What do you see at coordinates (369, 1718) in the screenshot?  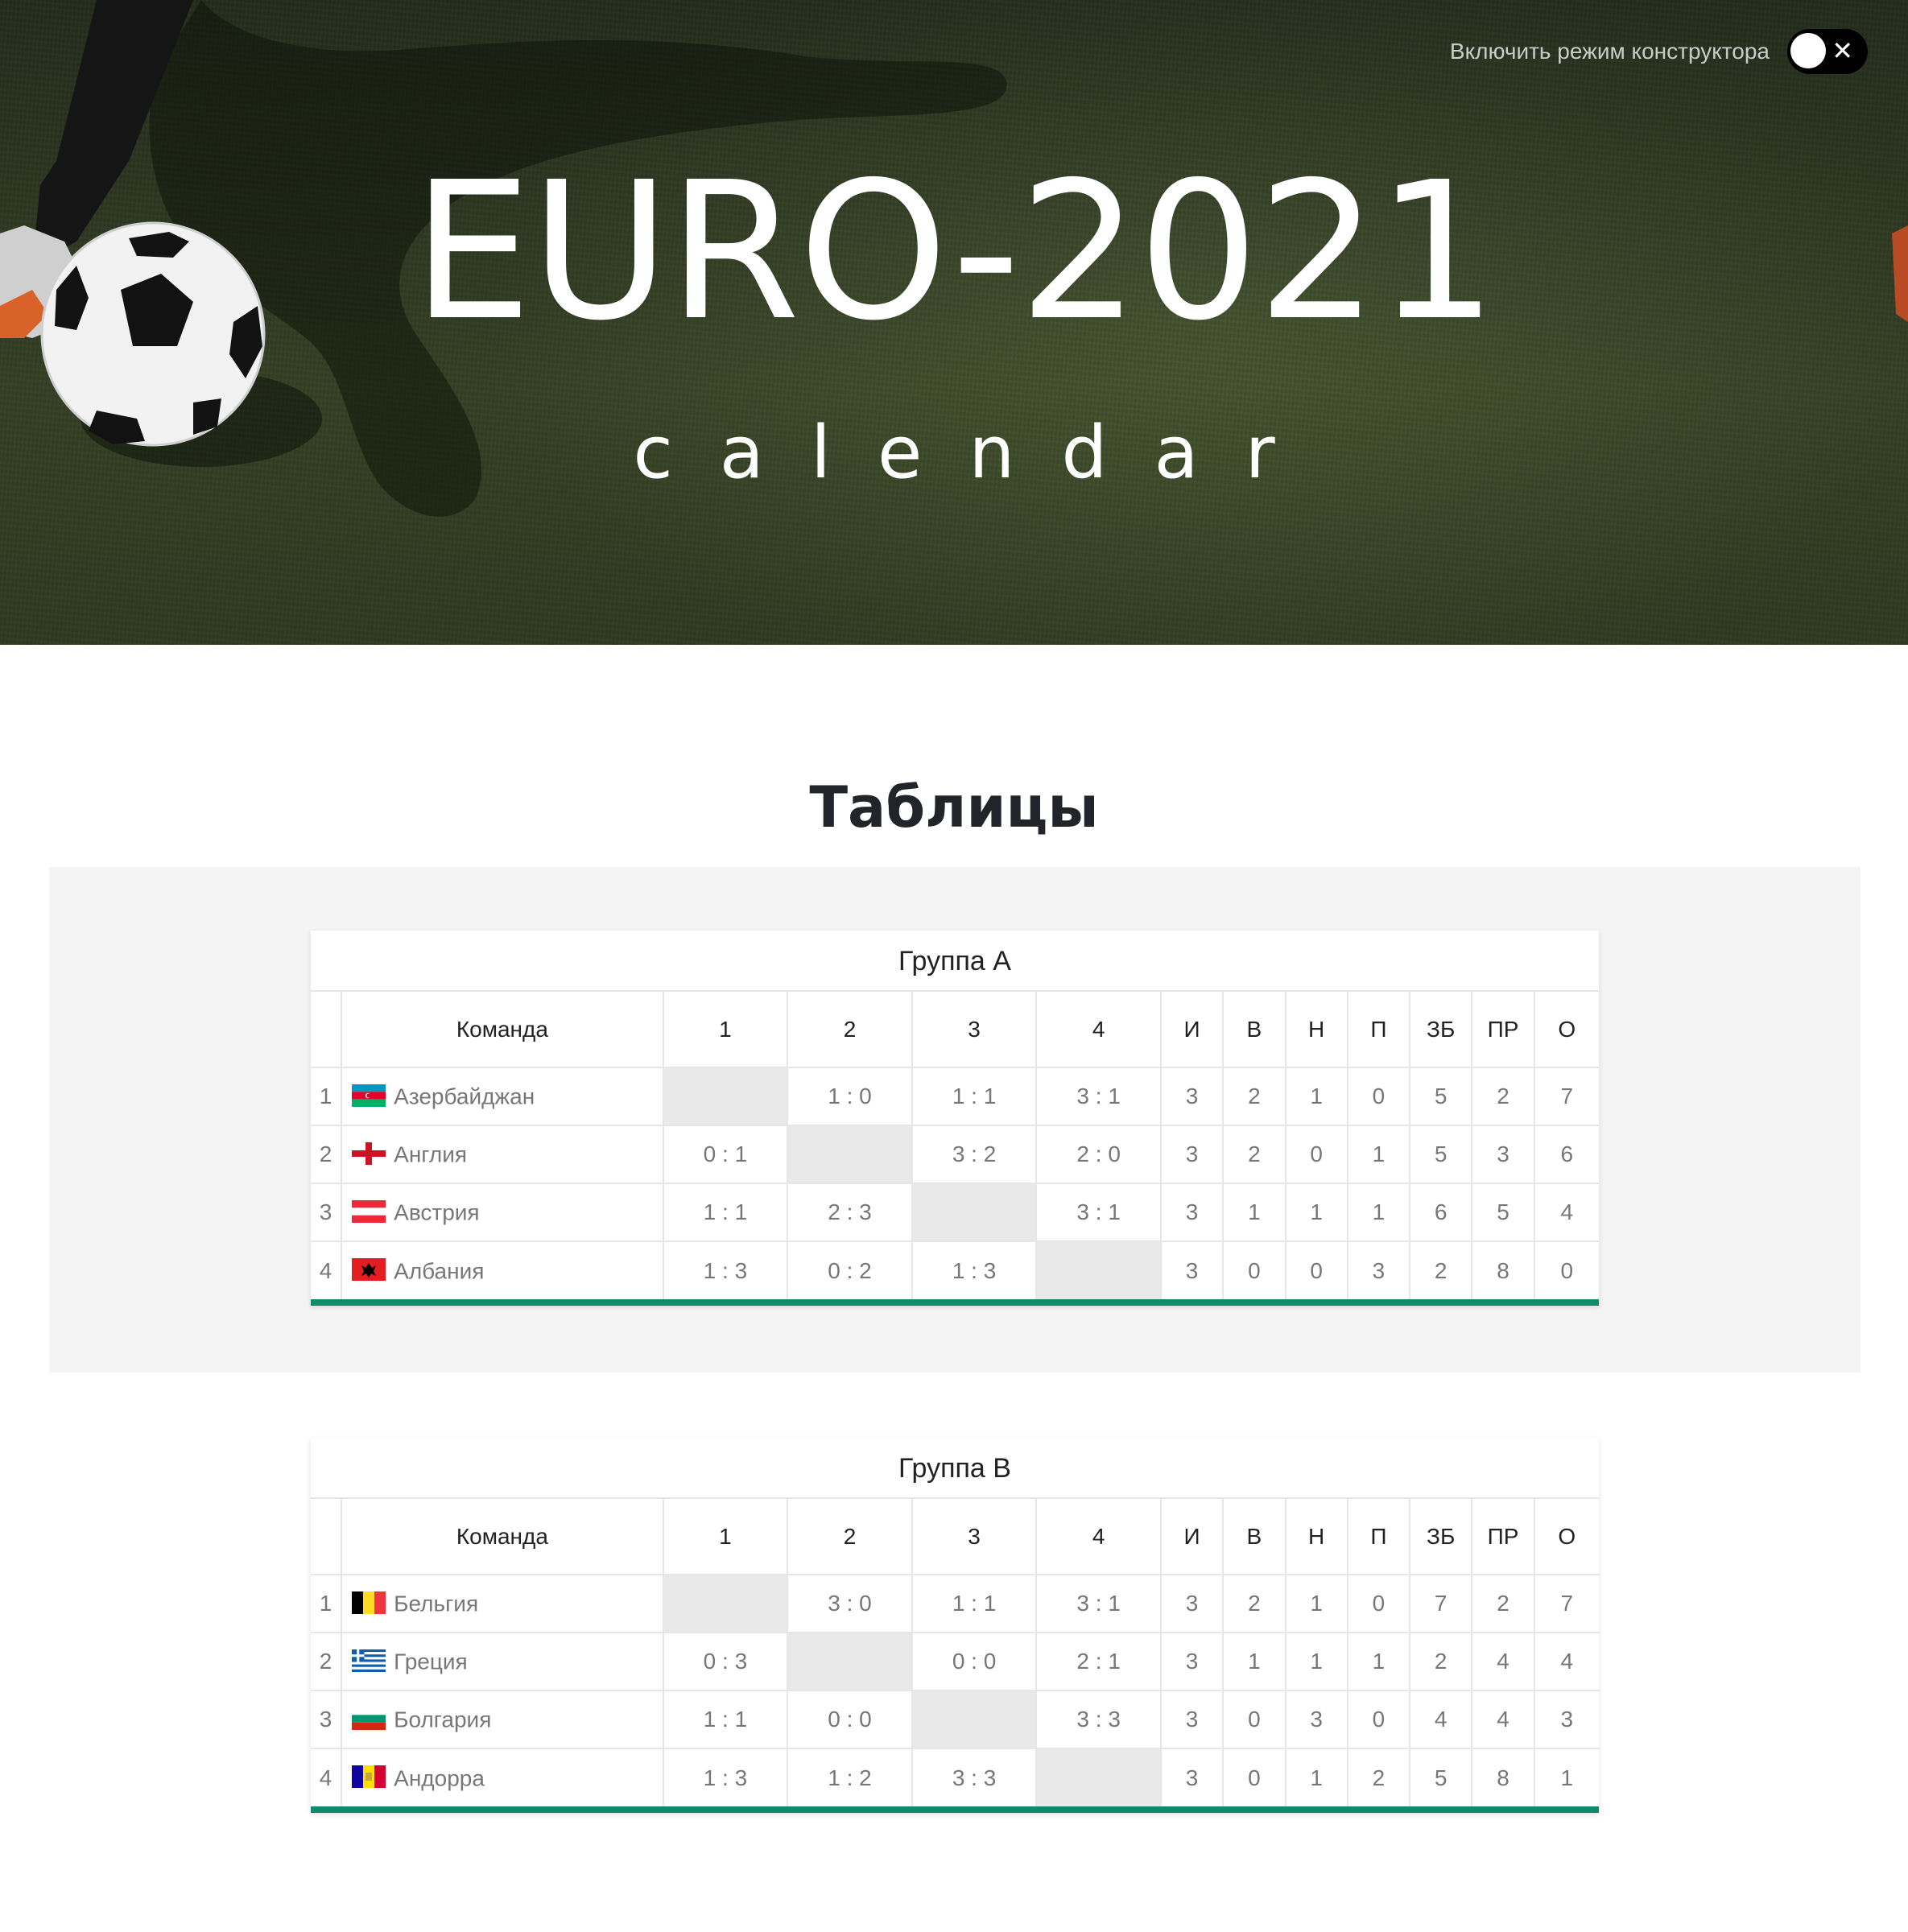 I see `bulgaria-flag-icon` at bounding box center [369, 1718].